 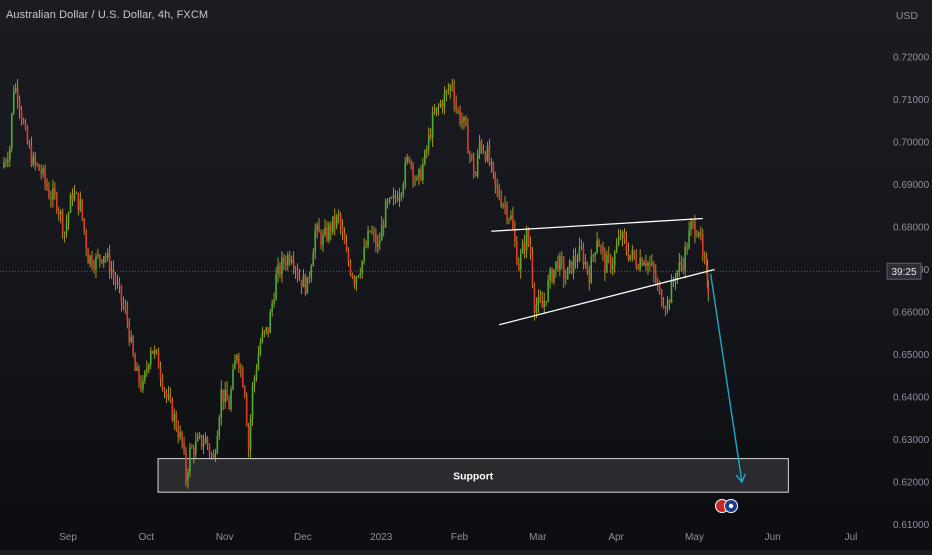 What do you see at coordinates (147, 537) in the screenshot?
I see `x-tick-label: Oct` at bounding box center [147, 537].